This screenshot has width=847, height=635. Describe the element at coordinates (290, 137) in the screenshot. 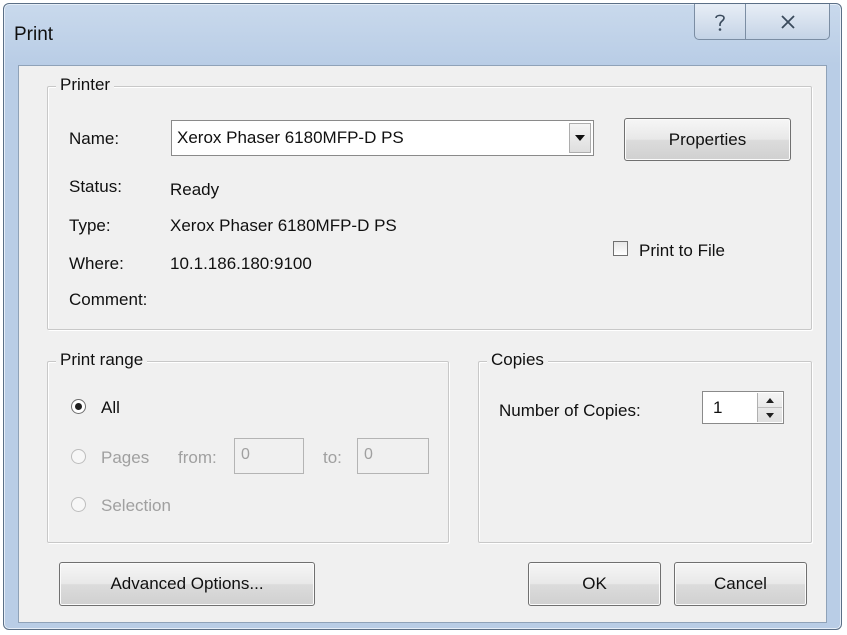

I see `printer-name-value: Xerox Phaser 6180MFP-D PS` at that location.